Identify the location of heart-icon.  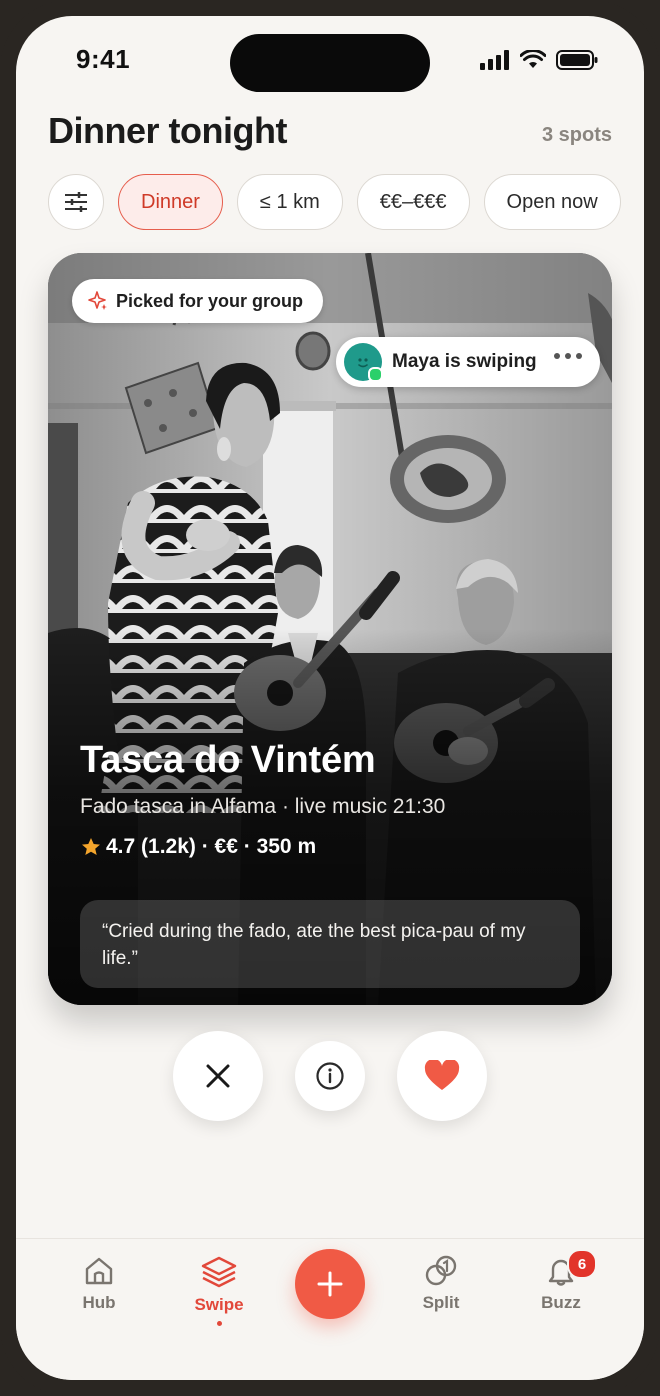
(442, 1075).